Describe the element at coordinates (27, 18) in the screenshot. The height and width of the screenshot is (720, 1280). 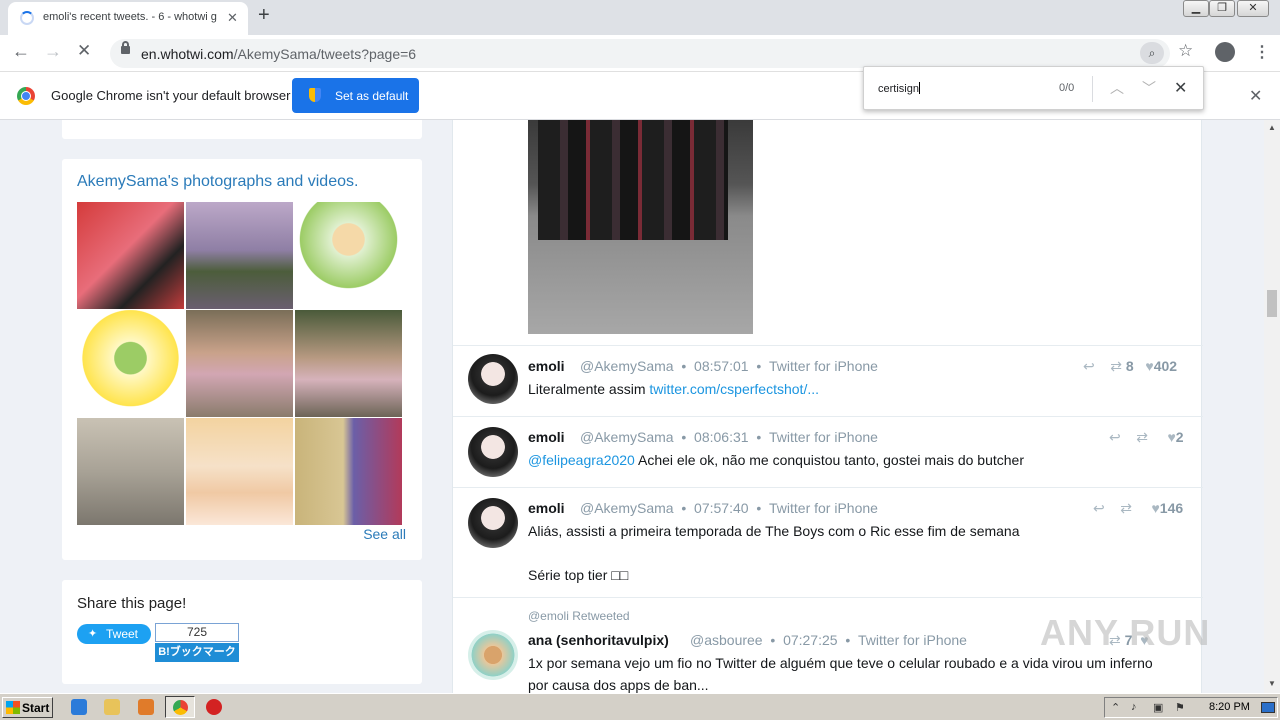
I see `loading-spinner-icon` at that location.